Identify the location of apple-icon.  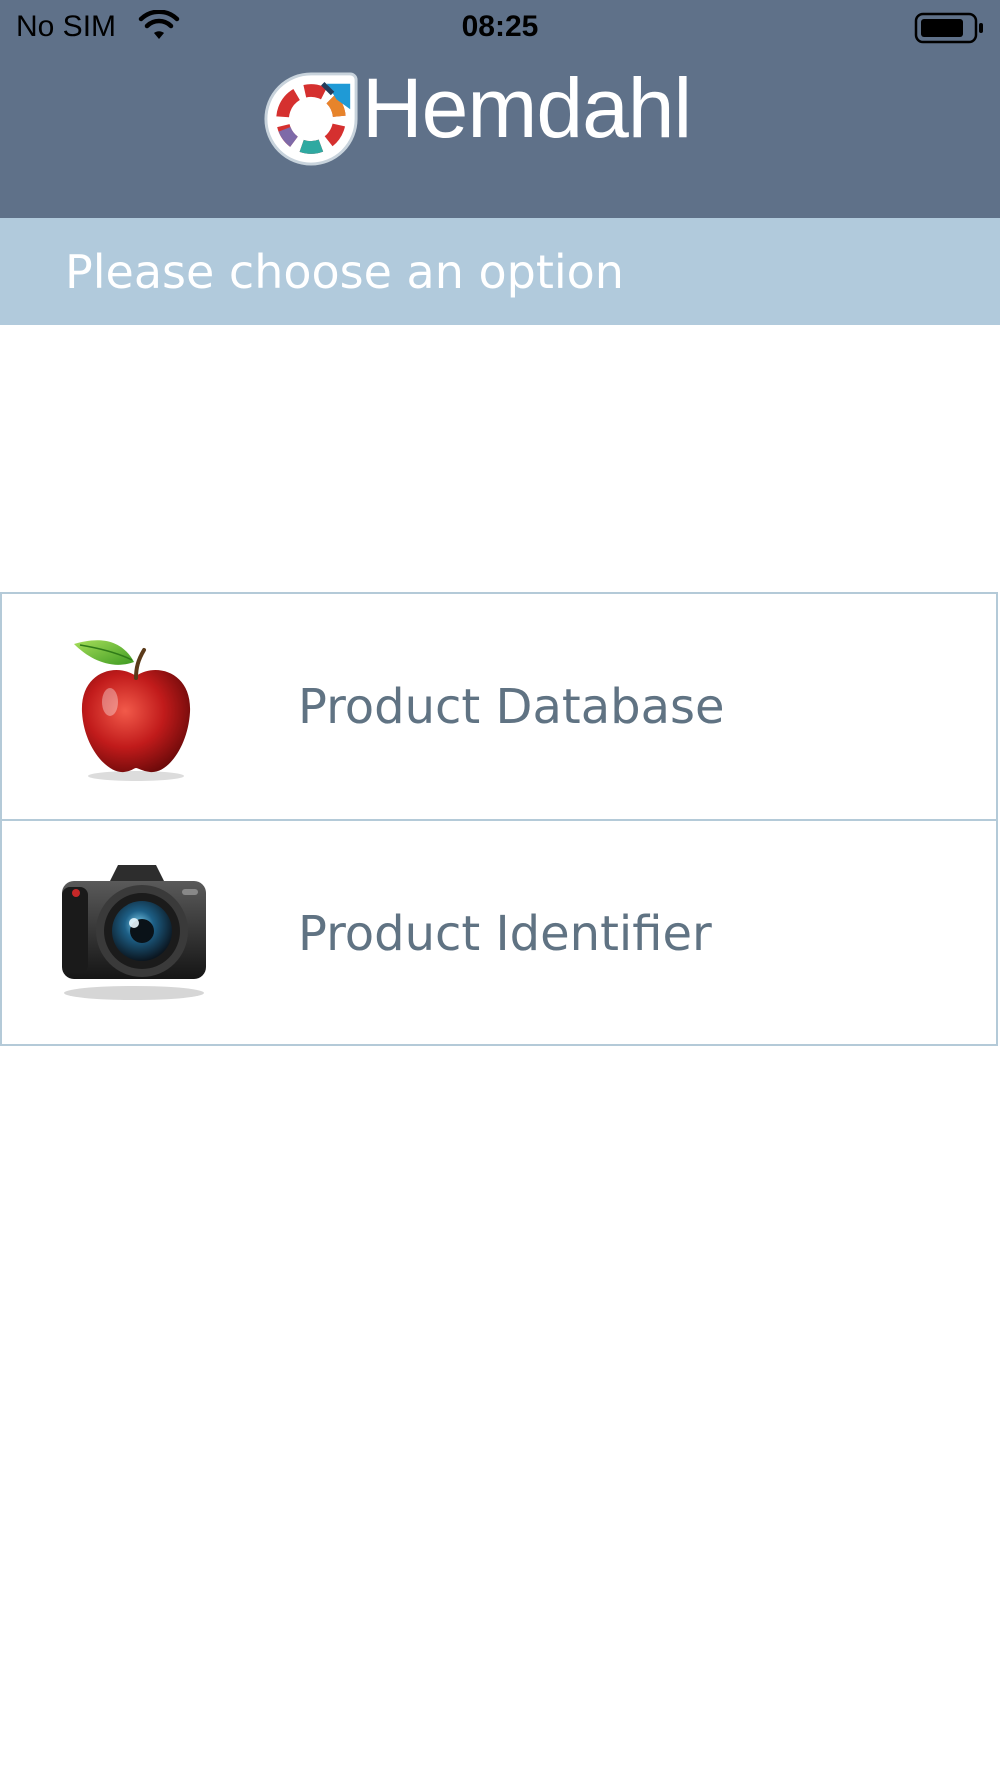
(132, 710).